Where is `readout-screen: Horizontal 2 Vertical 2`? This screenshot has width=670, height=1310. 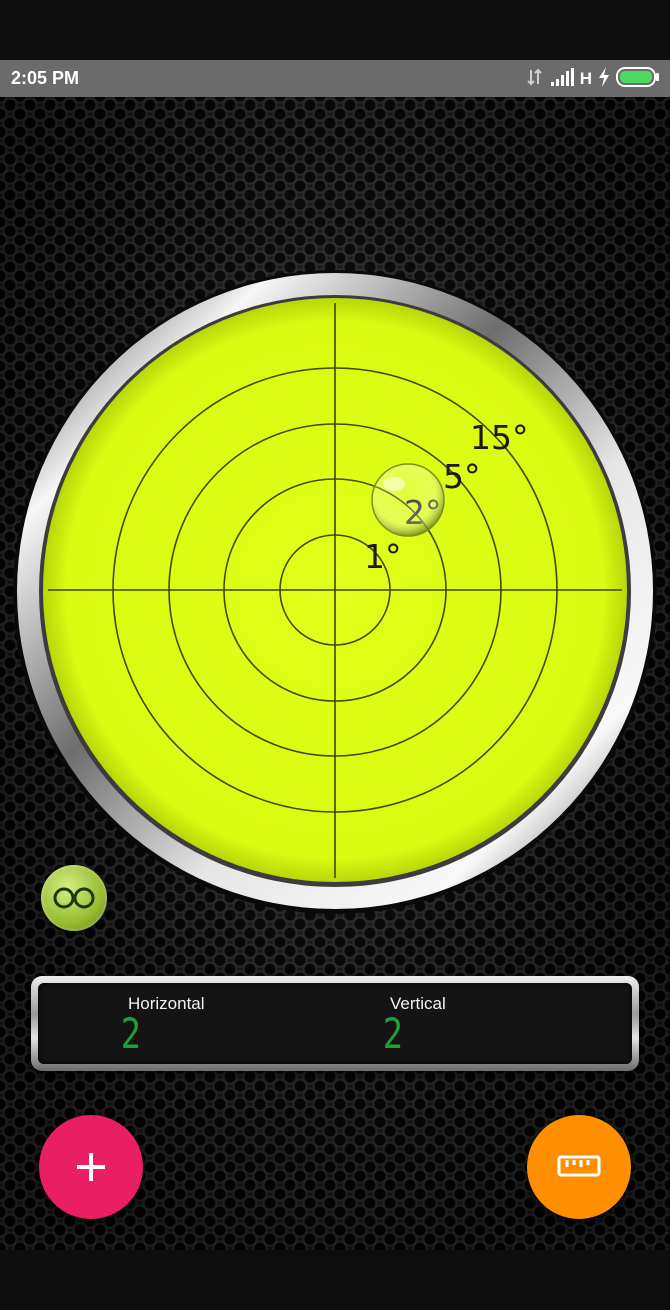
readout-screen: Horizontal 2 Vertical 2 is located at coordinates (335, 1023).